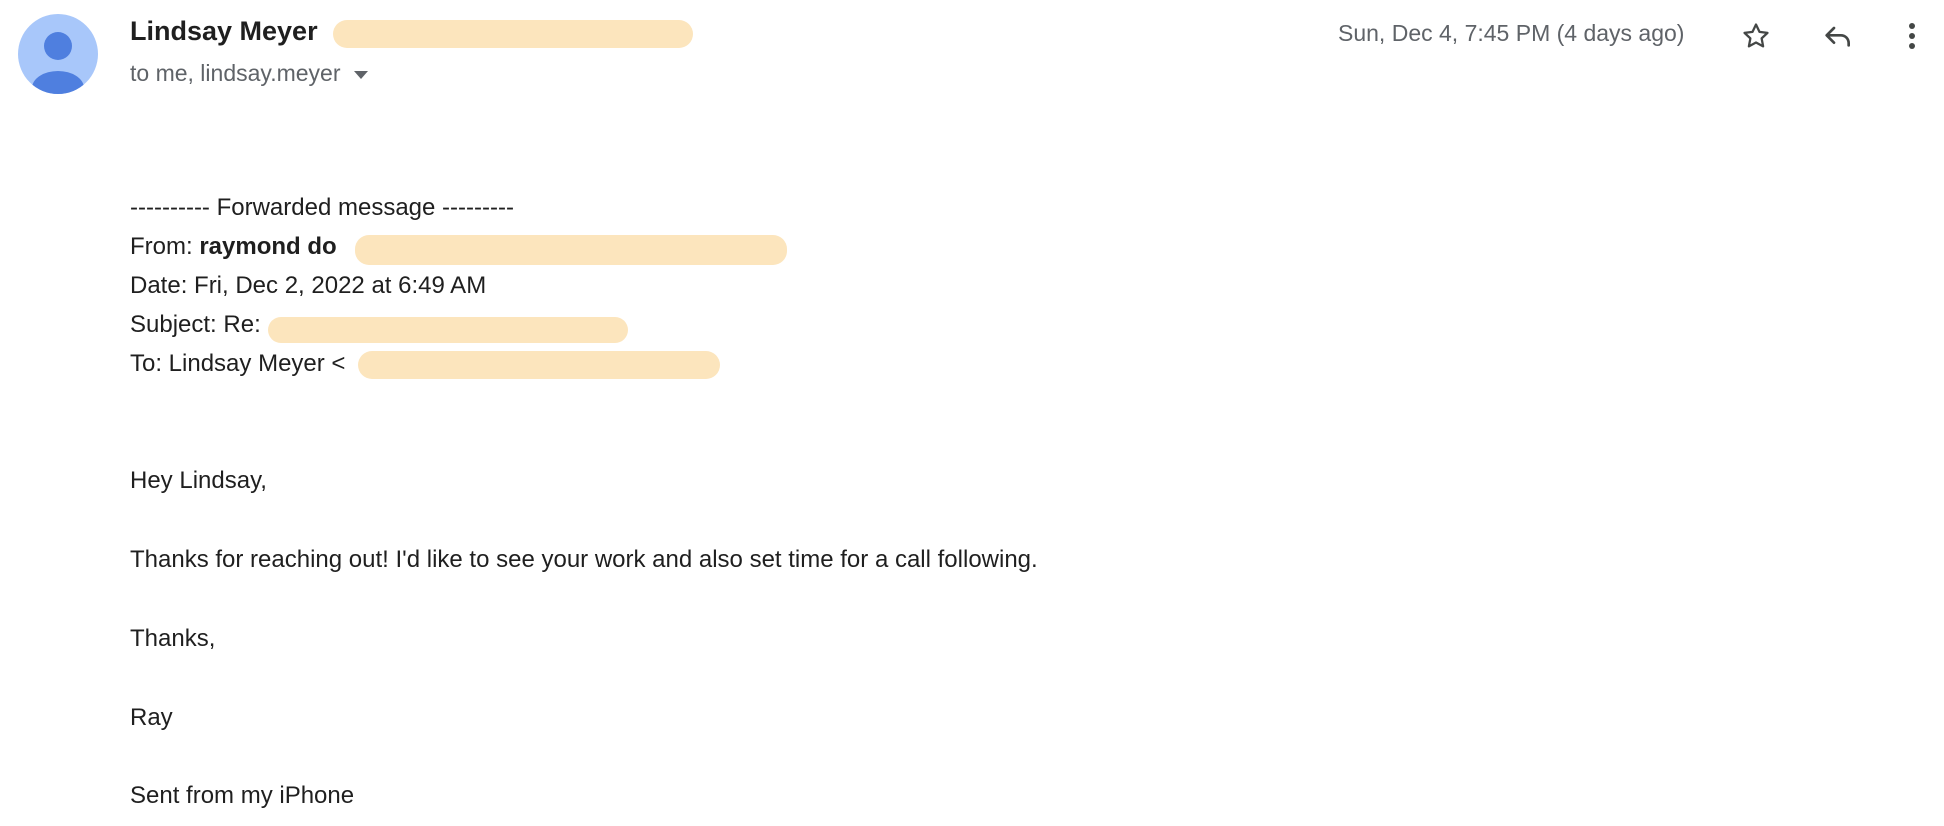 This screenshot has height=826, width=1944. What do you see at coordinates (242, 795) in the screenshot?
I see `message-footer: Sent from my iPhone` at bounding box center [242, 795].